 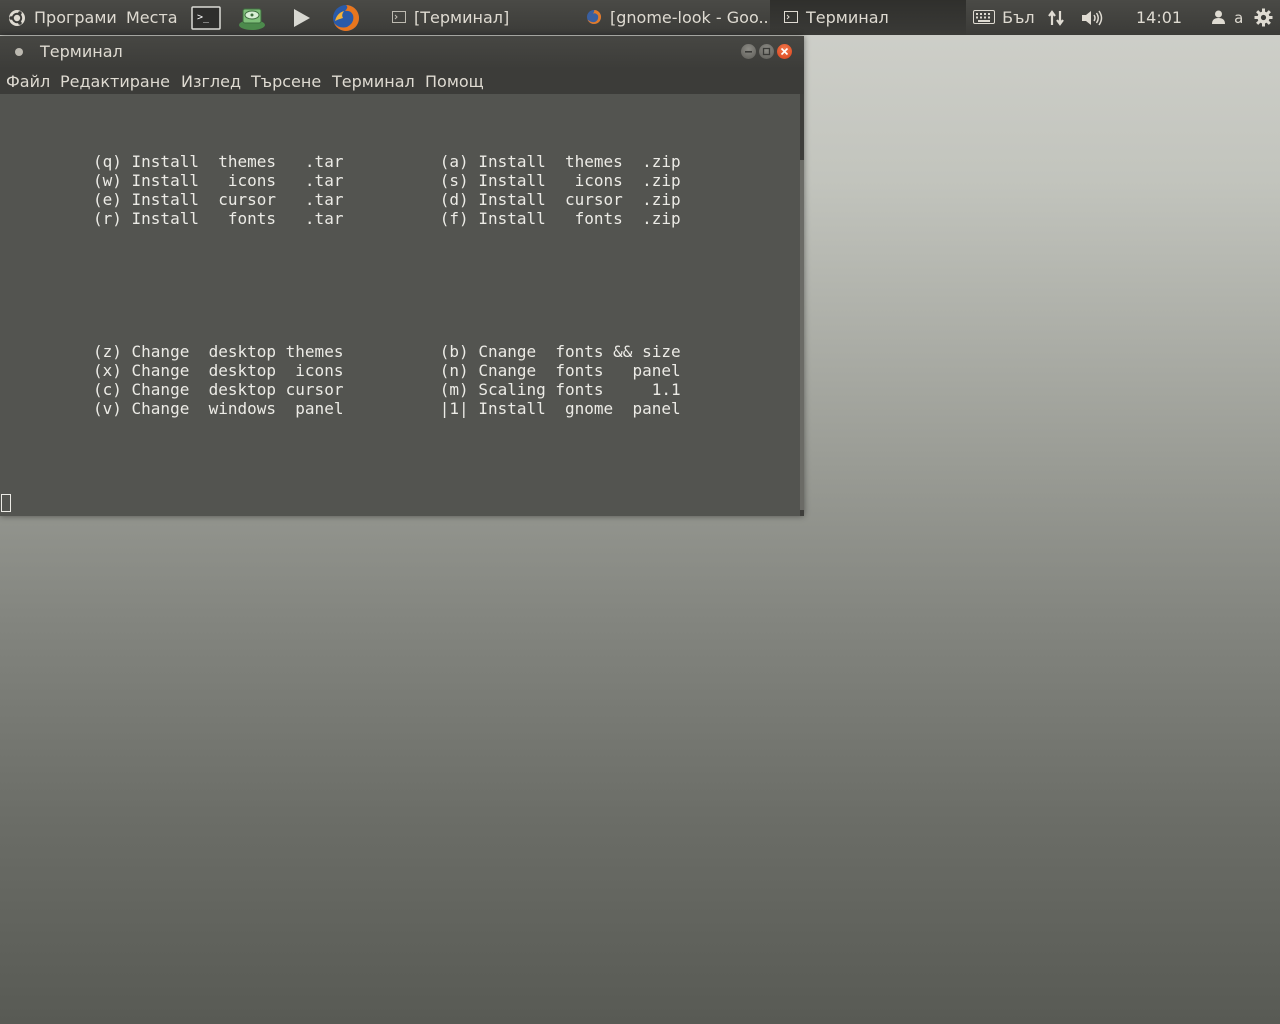 What do you see at coordinates (152, 17) in the screenshot?
I see `places-menu: Места` at bounding box center [152, 17].